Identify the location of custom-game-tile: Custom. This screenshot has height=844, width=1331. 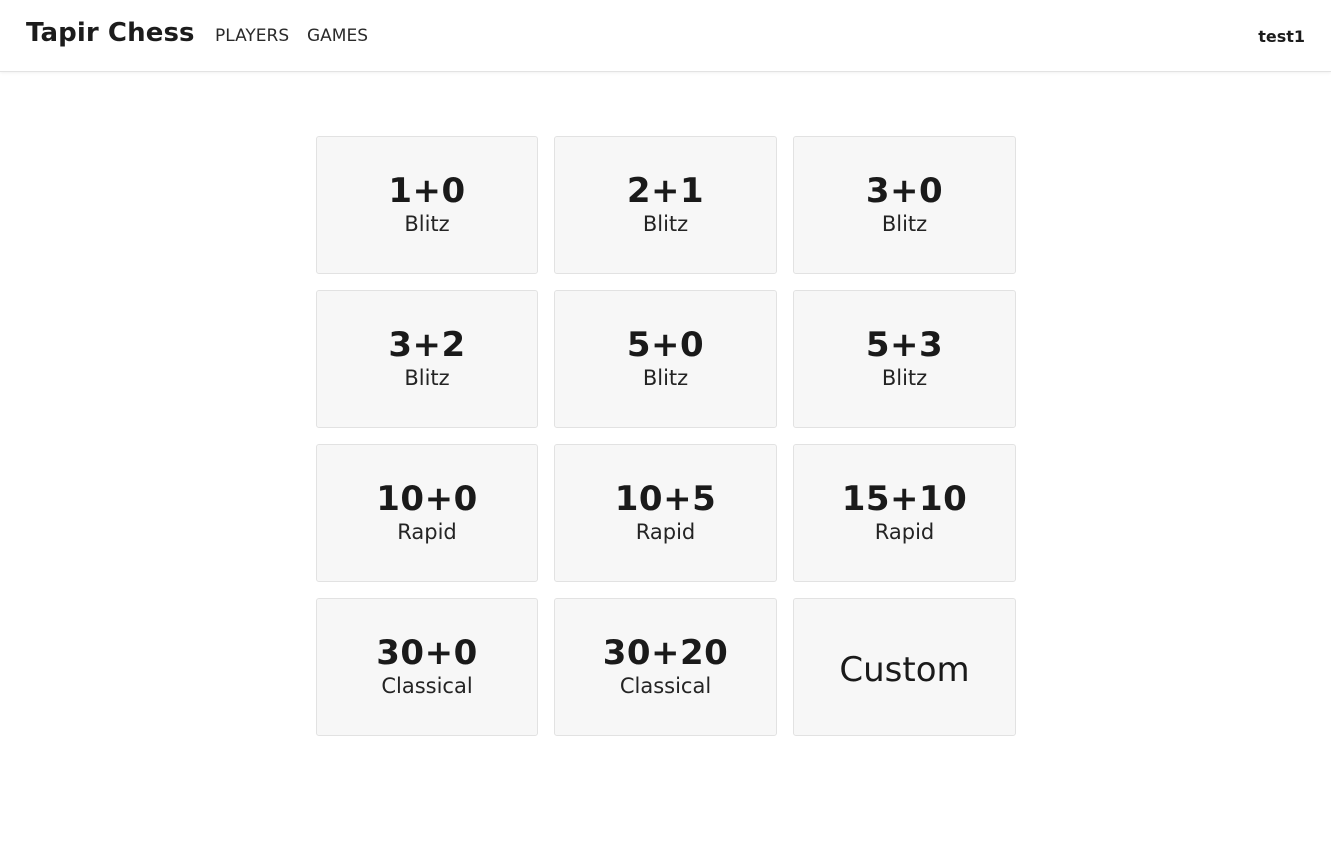
(904, 667).